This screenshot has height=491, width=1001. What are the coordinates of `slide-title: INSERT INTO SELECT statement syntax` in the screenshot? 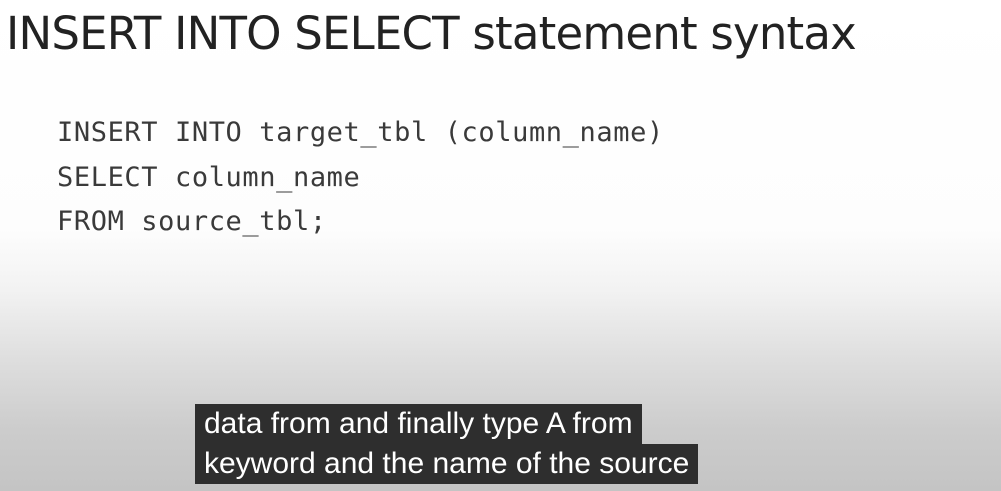 It's located at (431, 33).